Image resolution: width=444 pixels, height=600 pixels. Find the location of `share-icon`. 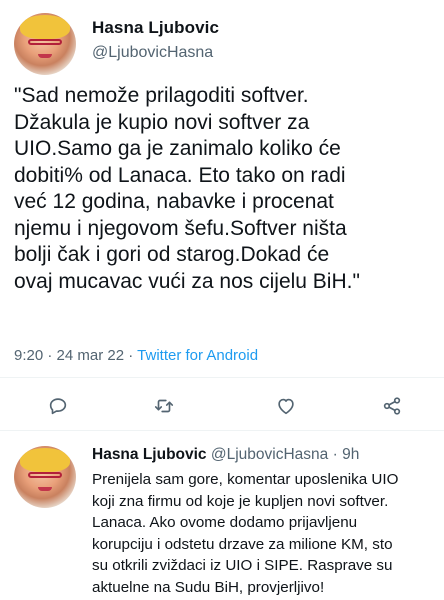

share-icon is located at coordinates (392, 406).